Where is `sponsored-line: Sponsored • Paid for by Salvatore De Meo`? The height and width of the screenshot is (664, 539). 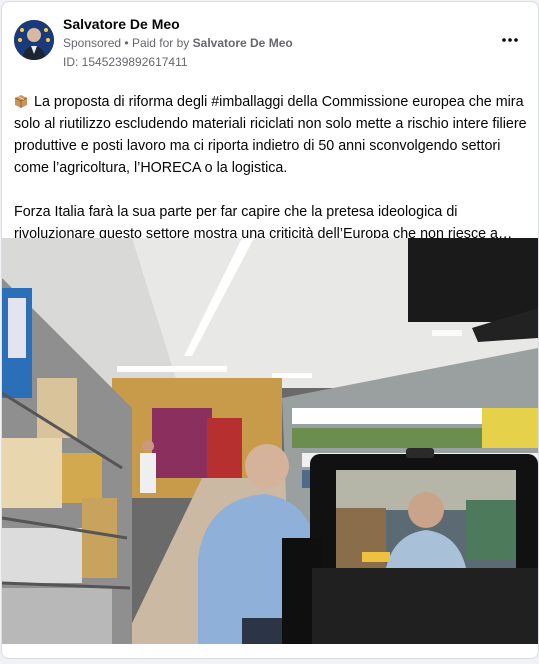 sponsored-line: Sponsored • Paid for by Salvatore De Meo is located at coordinates (178, 43).